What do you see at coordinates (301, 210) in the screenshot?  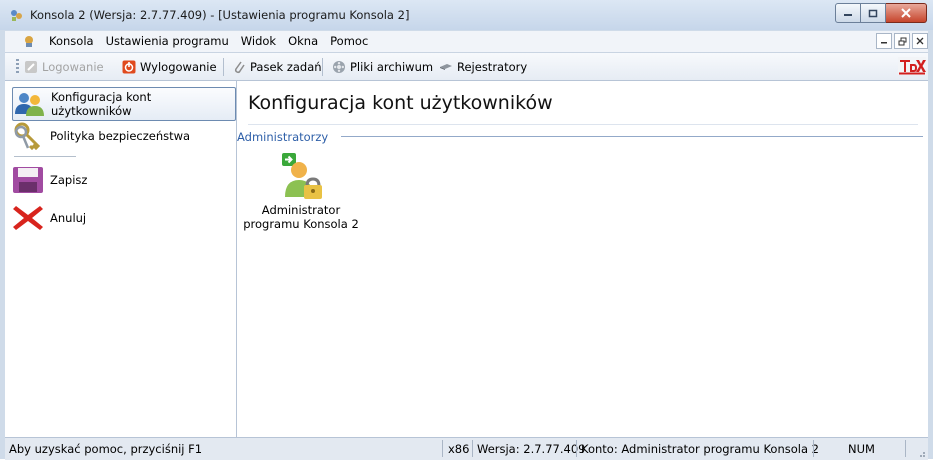 I see `admin-label-line1: Administrator` at bounding box center [301, 210].